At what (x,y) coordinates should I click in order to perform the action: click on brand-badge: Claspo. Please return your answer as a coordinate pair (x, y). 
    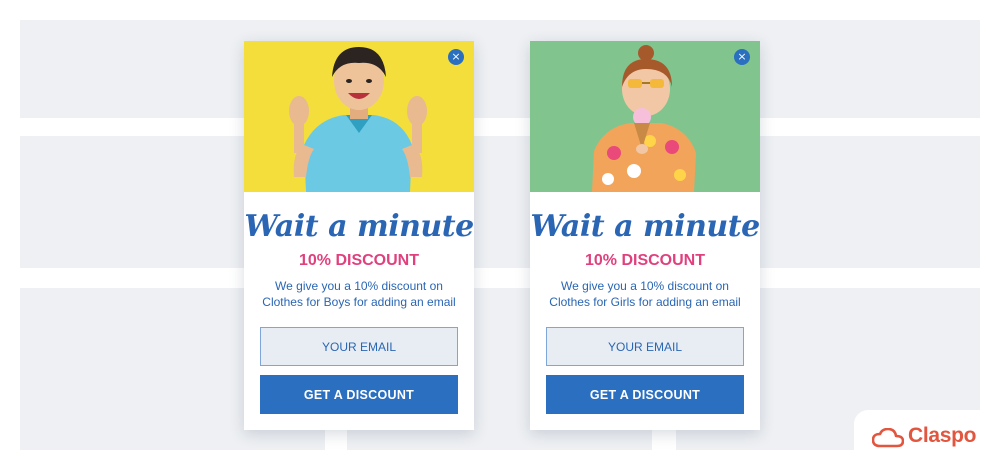
    Looking at the image, I should click on (927, 440).